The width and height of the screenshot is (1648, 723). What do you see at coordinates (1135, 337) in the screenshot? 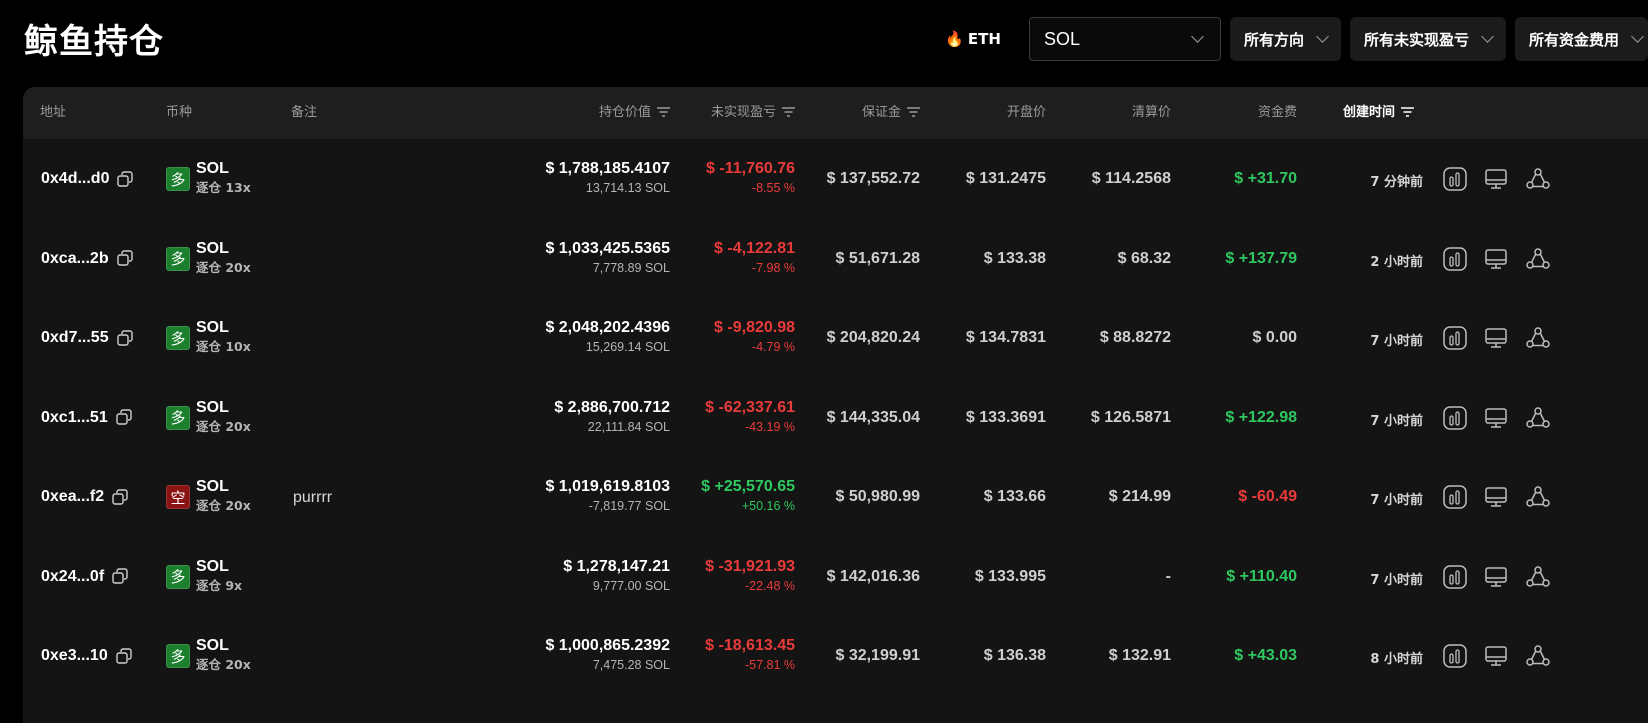
I see `liq-price-cell: $ 88.8272` at bounding box center [1135, 337].